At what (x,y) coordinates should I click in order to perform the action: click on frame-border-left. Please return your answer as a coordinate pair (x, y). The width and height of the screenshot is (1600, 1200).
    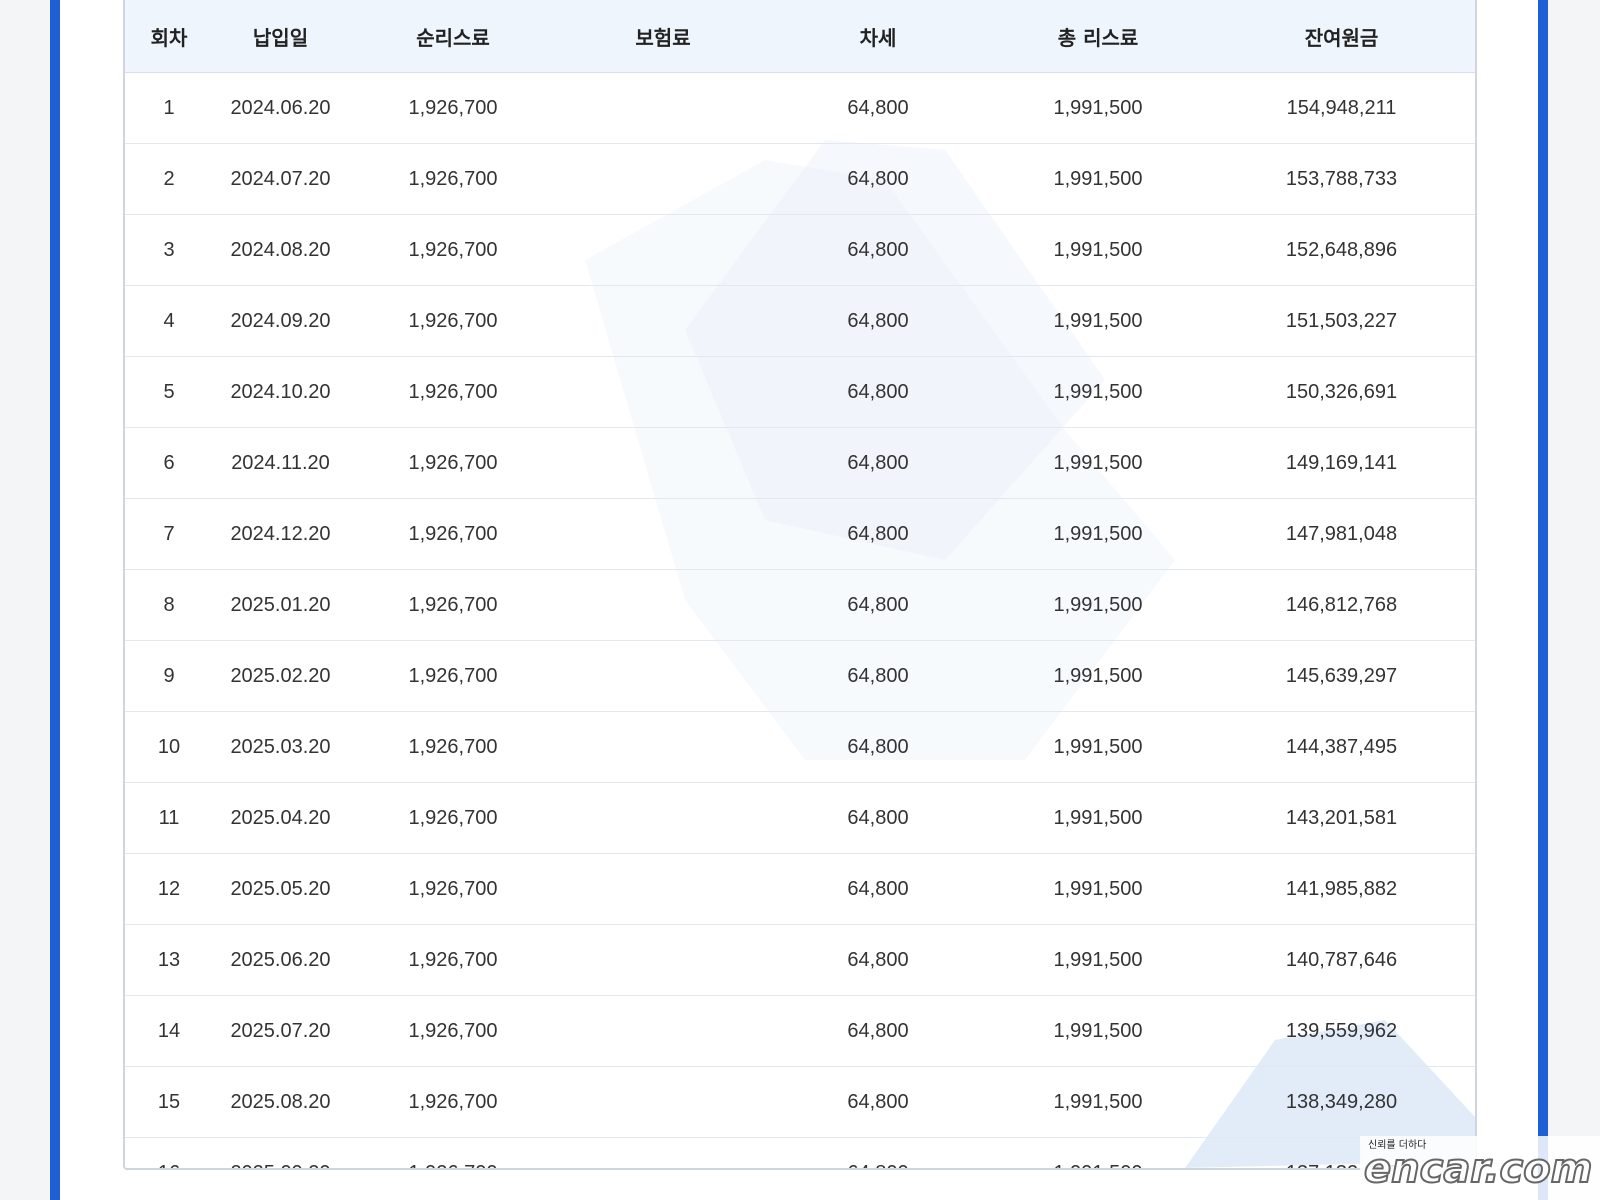
    Looking at the image, I should click on (55, 600).